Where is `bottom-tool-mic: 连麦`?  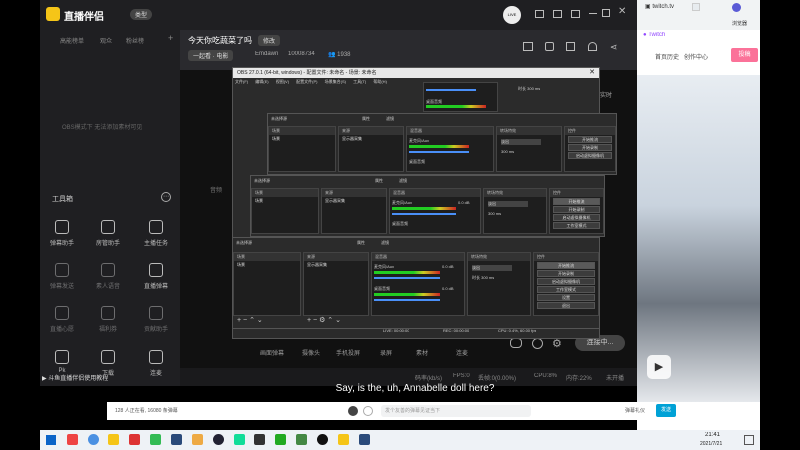 bottom-tool-mic: 连麦 is located at coordinates (462, 352).